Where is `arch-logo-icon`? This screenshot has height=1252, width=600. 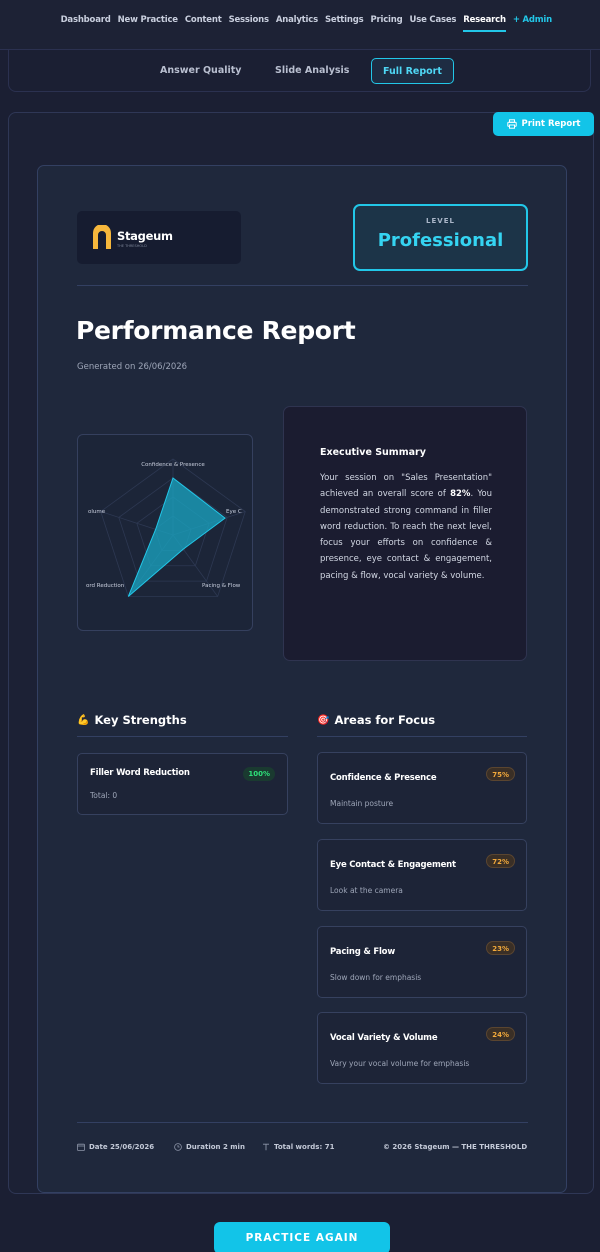 arch-logo-icon is located at coordinates (102, 237).